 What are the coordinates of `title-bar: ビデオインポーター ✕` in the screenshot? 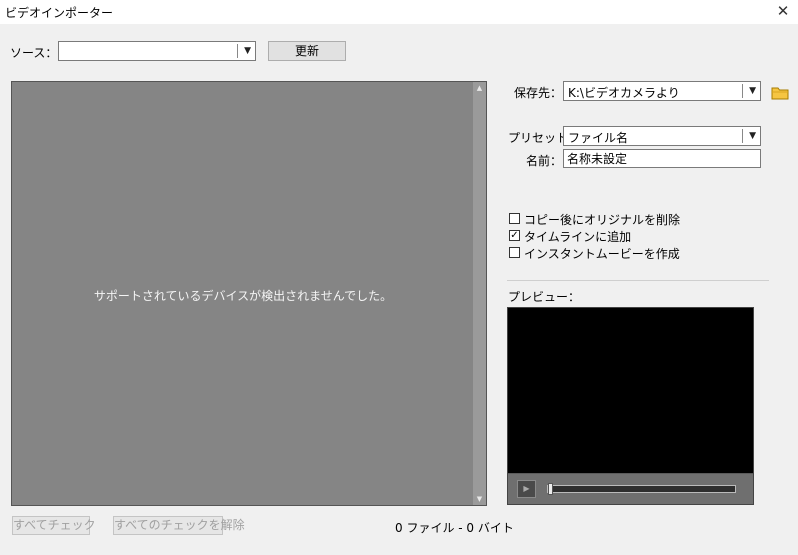 It's located at (399, 12).